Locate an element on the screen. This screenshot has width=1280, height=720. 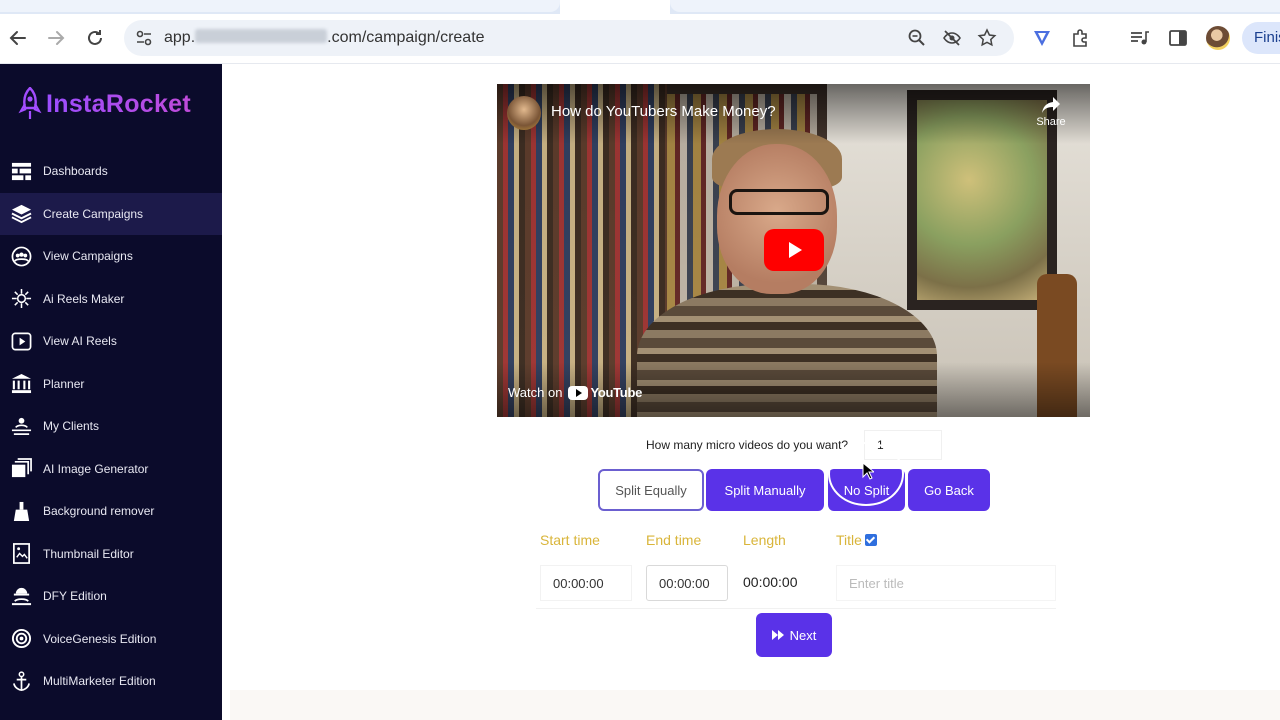
zoom-icon is located at coordinates (917, 38).